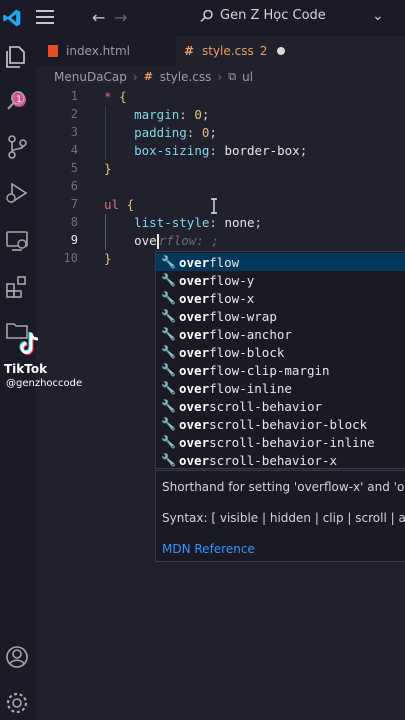  I want to click on css-value: none, so click(239, 222).